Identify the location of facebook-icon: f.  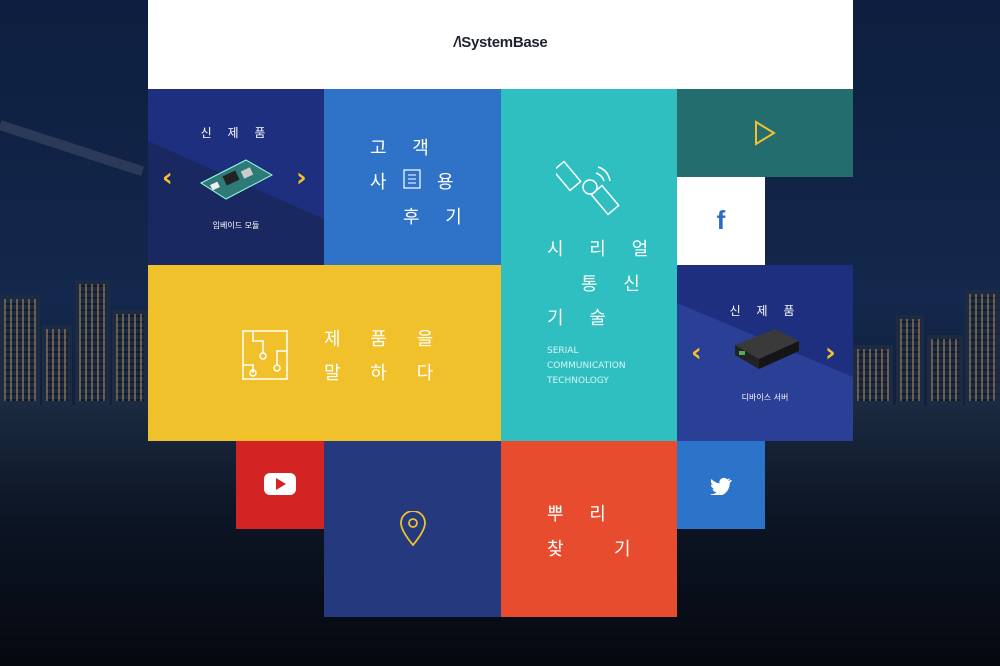
(721, 220).